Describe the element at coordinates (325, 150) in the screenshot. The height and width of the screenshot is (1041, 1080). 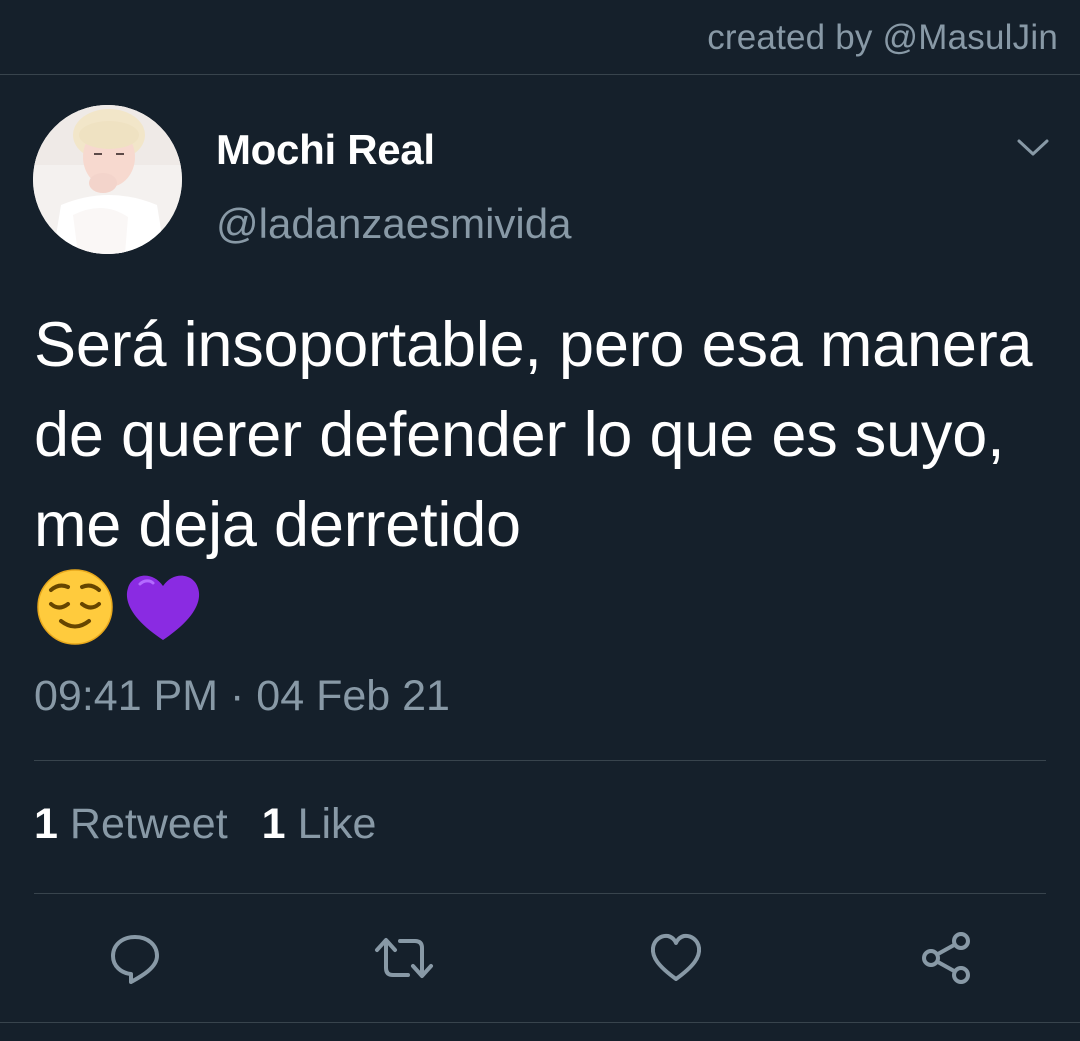
I see `author-display-name: Mochi Real` at that location.